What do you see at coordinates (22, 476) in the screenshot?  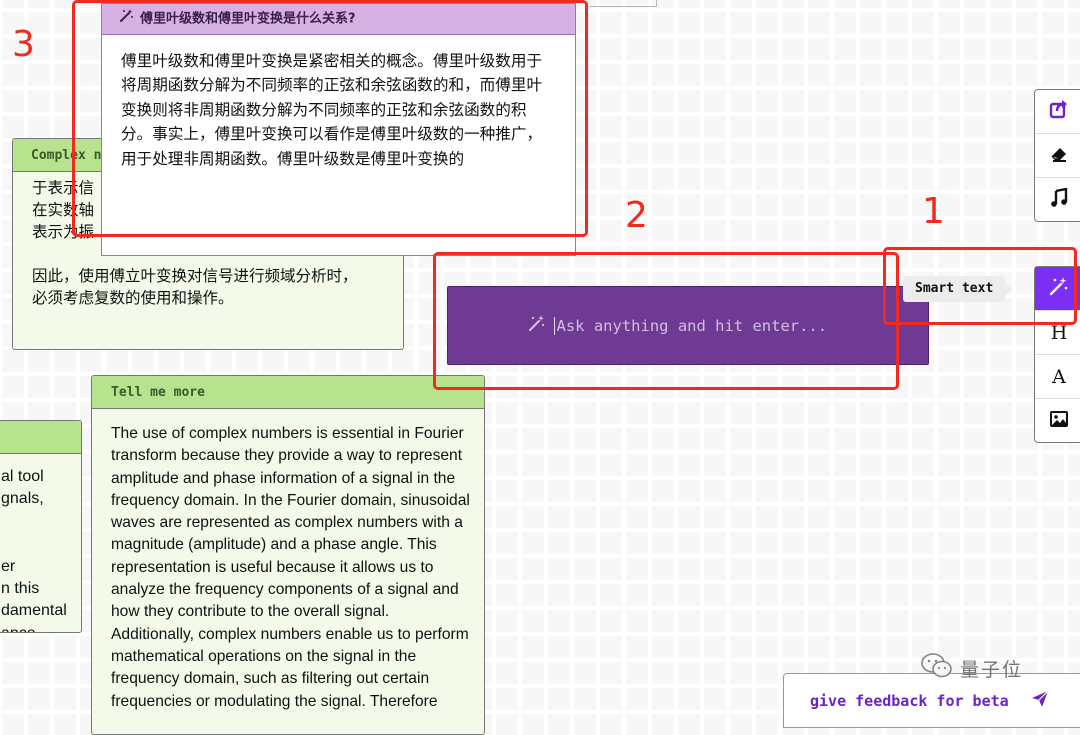 I see `card-line: al tool` at bounding box center [22, 476].